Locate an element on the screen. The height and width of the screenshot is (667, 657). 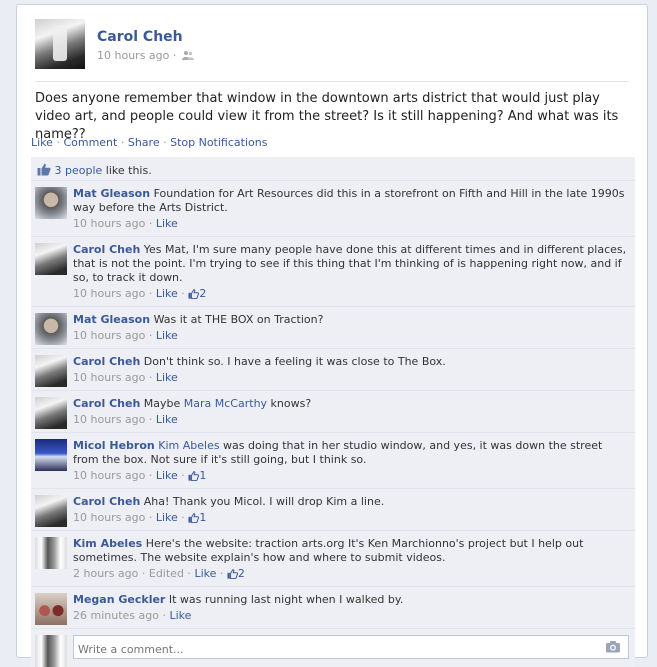
share-link: Share is located at coordinates (144, 142).